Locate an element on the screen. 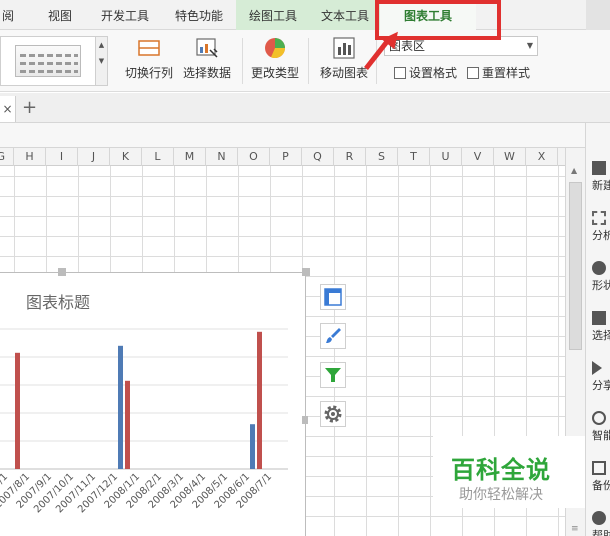  column-header: J is located at coordinates (94, 157).